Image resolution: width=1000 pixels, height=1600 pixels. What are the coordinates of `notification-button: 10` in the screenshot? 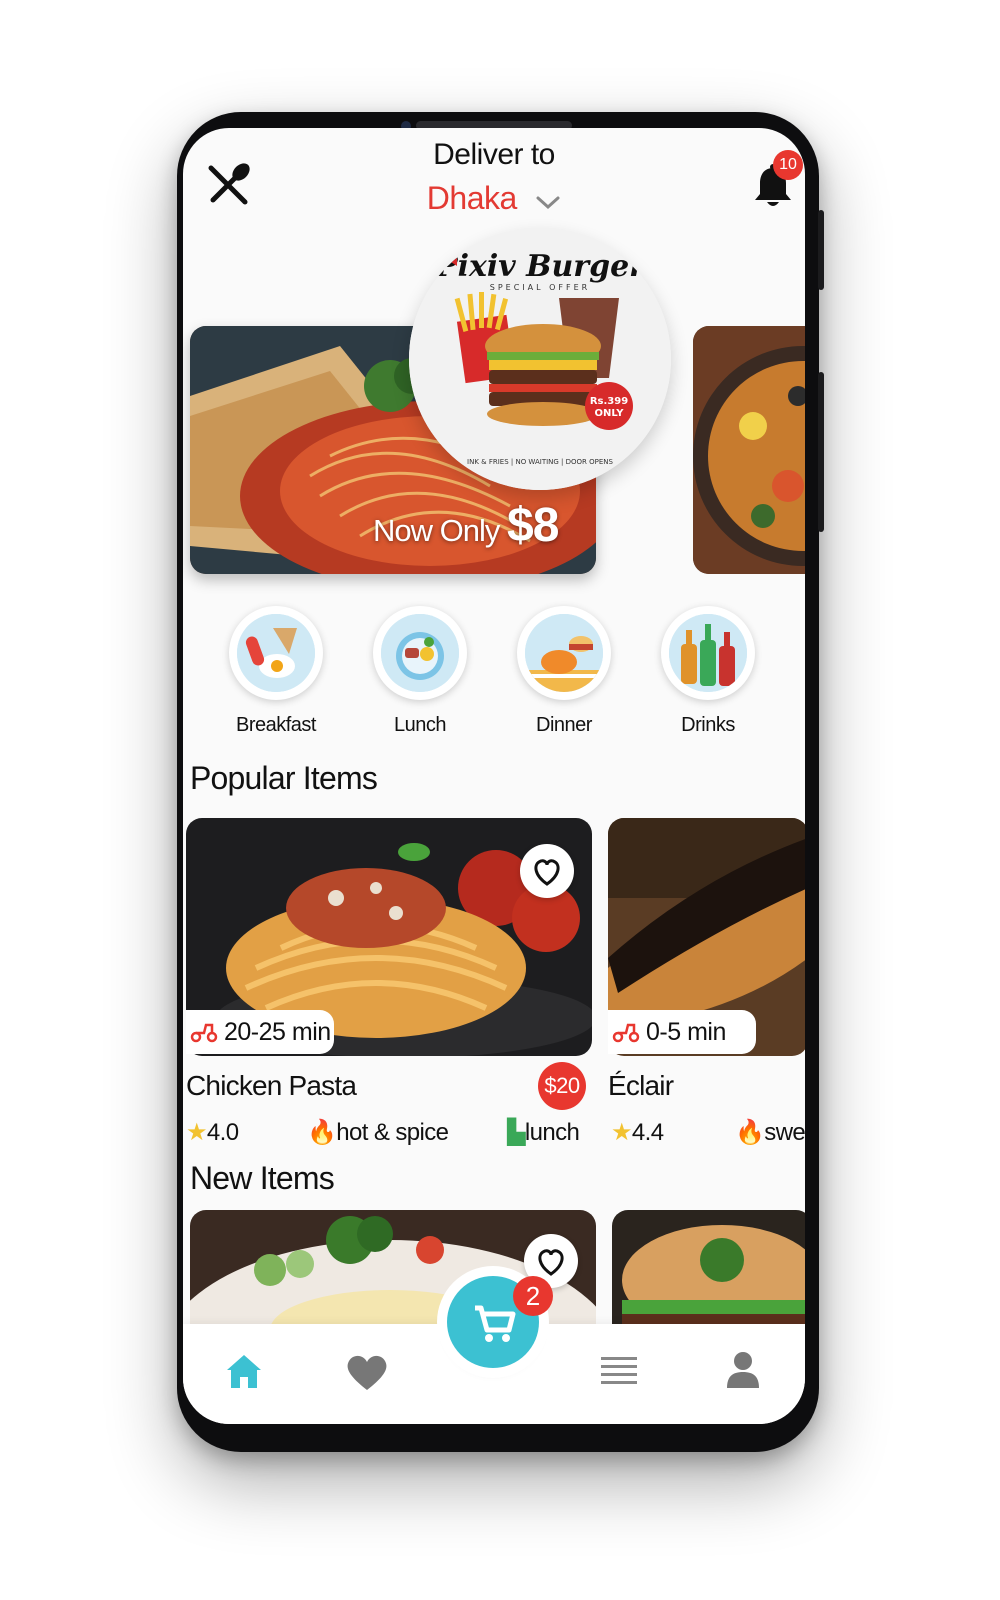 It's located at (777, 180).